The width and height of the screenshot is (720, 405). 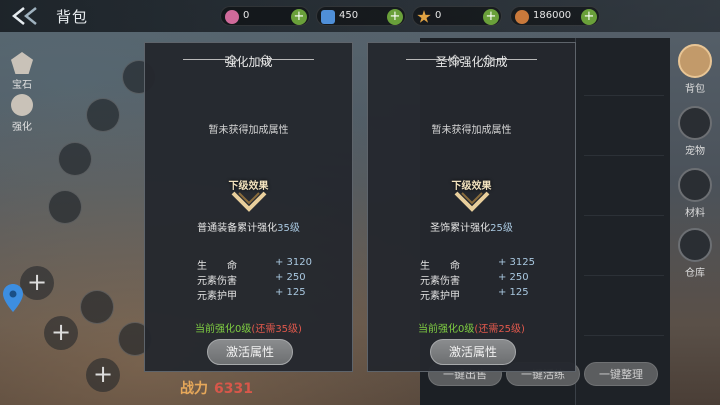 I want to click on resource-coin: 186000 +, so click(x=555, y=16).